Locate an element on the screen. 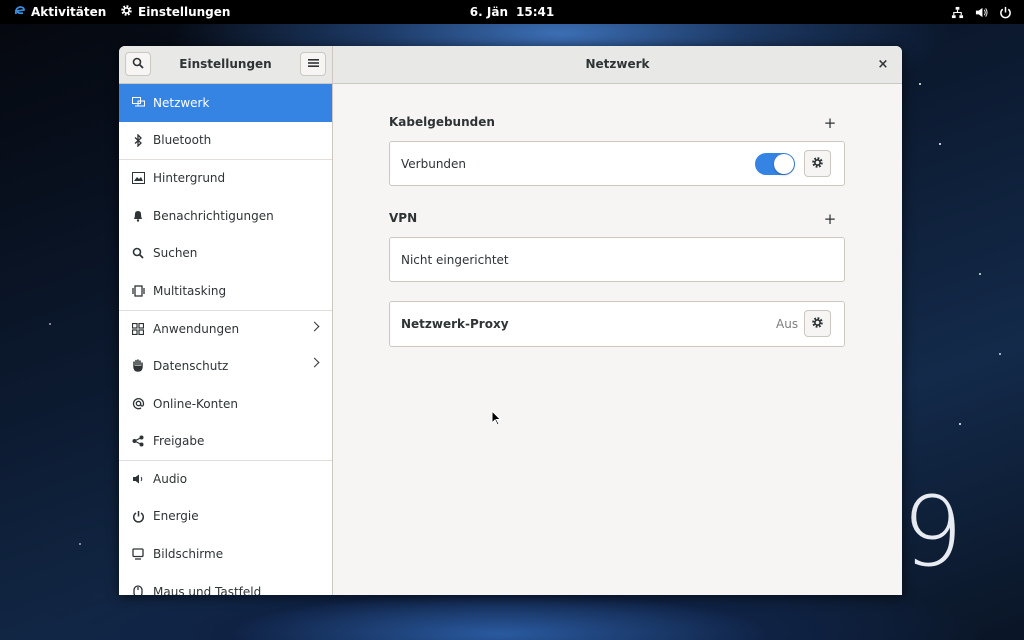 This screenshot has height=640, width=1024. apps-icon is located at coordinates (138, 329).